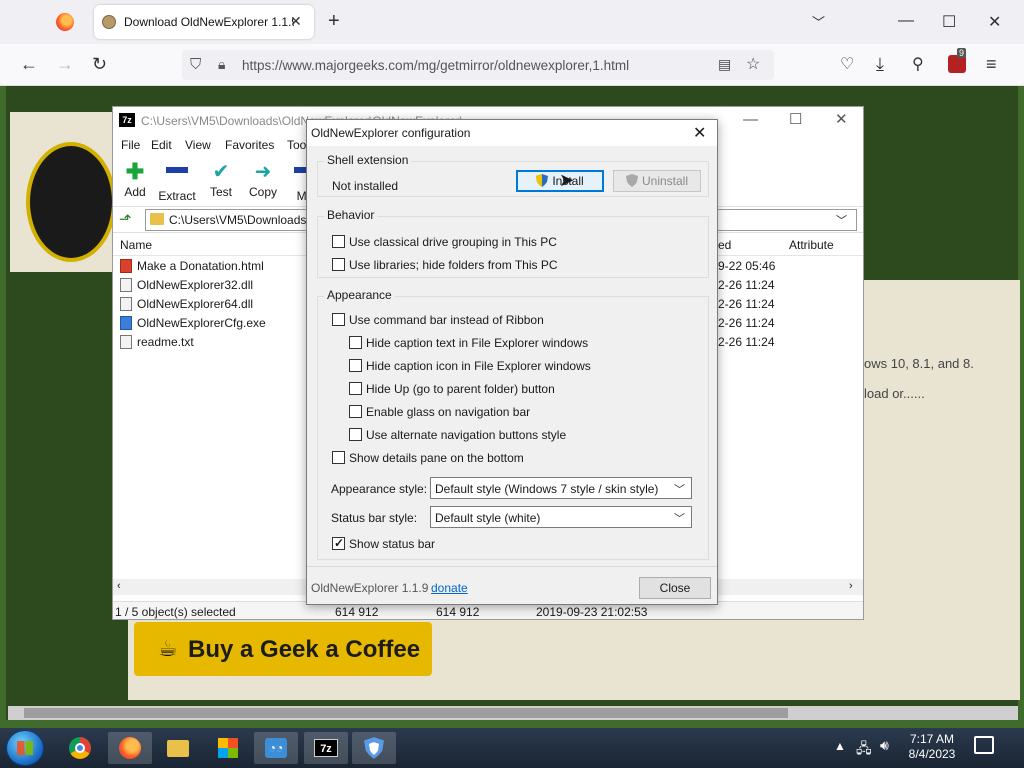  What do you see at coordinates (157, 219) in the screenshot?
I see `folder-icon` at bounding box center [157, 219].